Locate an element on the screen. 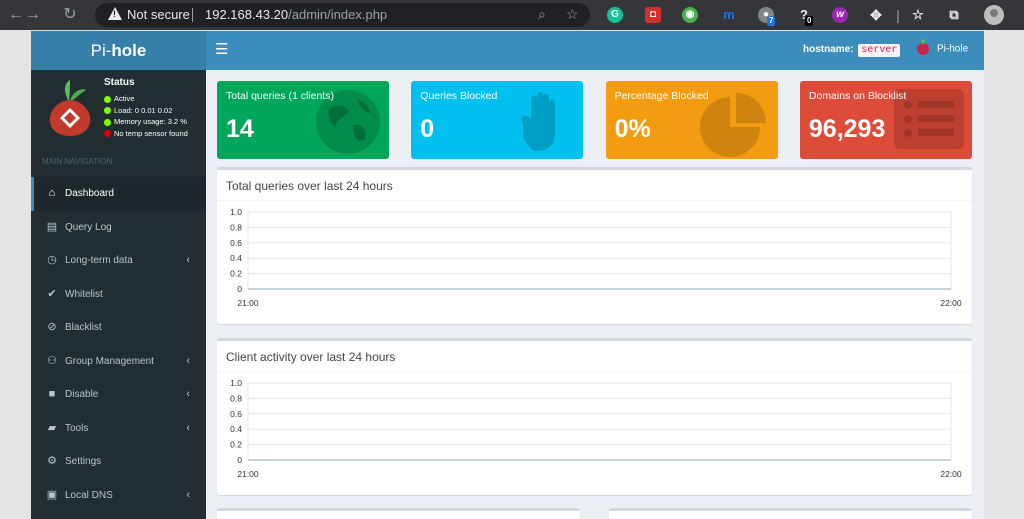 Image resolution: width=1024 pixels, height=519 pixels. user-menu: Pi-hole is located at coordinates (943, 47).